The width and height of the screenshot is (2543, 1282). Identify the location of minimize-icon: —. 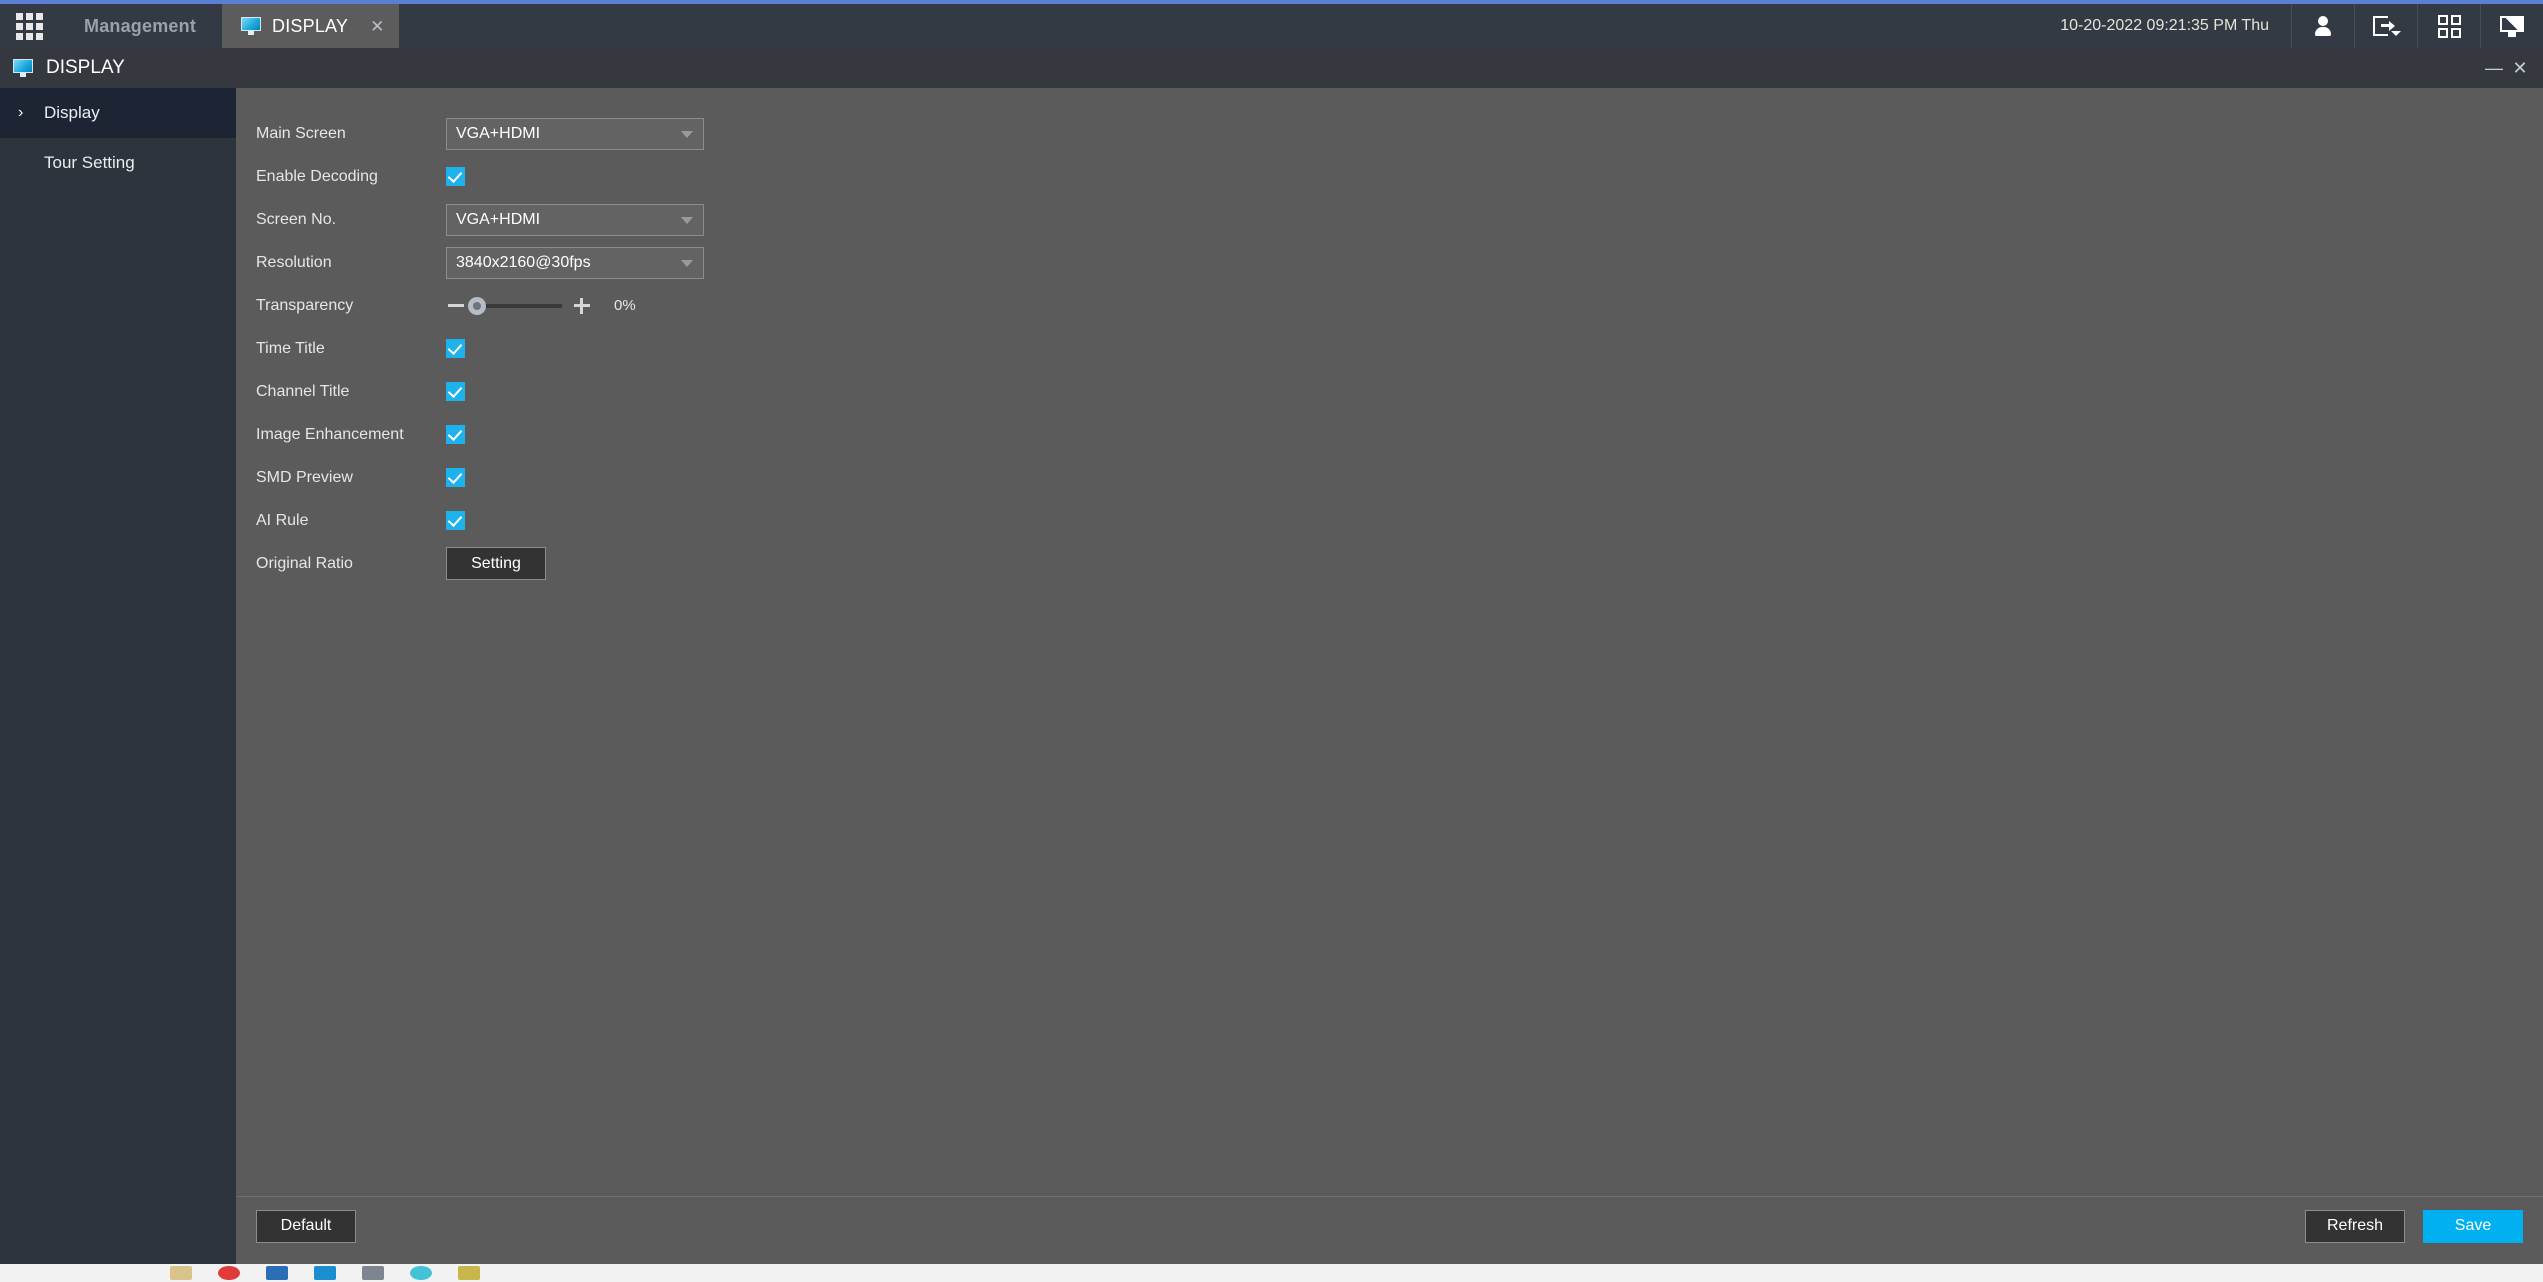
(2494, 68).